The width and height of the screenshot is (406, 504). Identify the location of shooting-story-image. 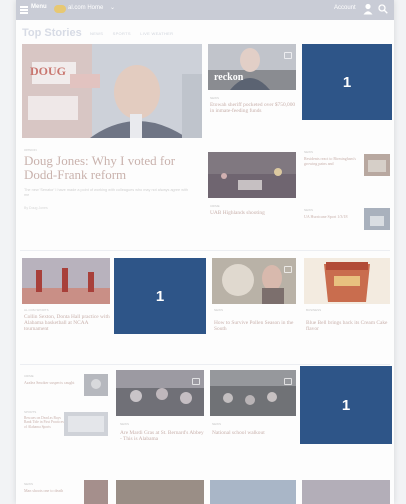
(252, 175).